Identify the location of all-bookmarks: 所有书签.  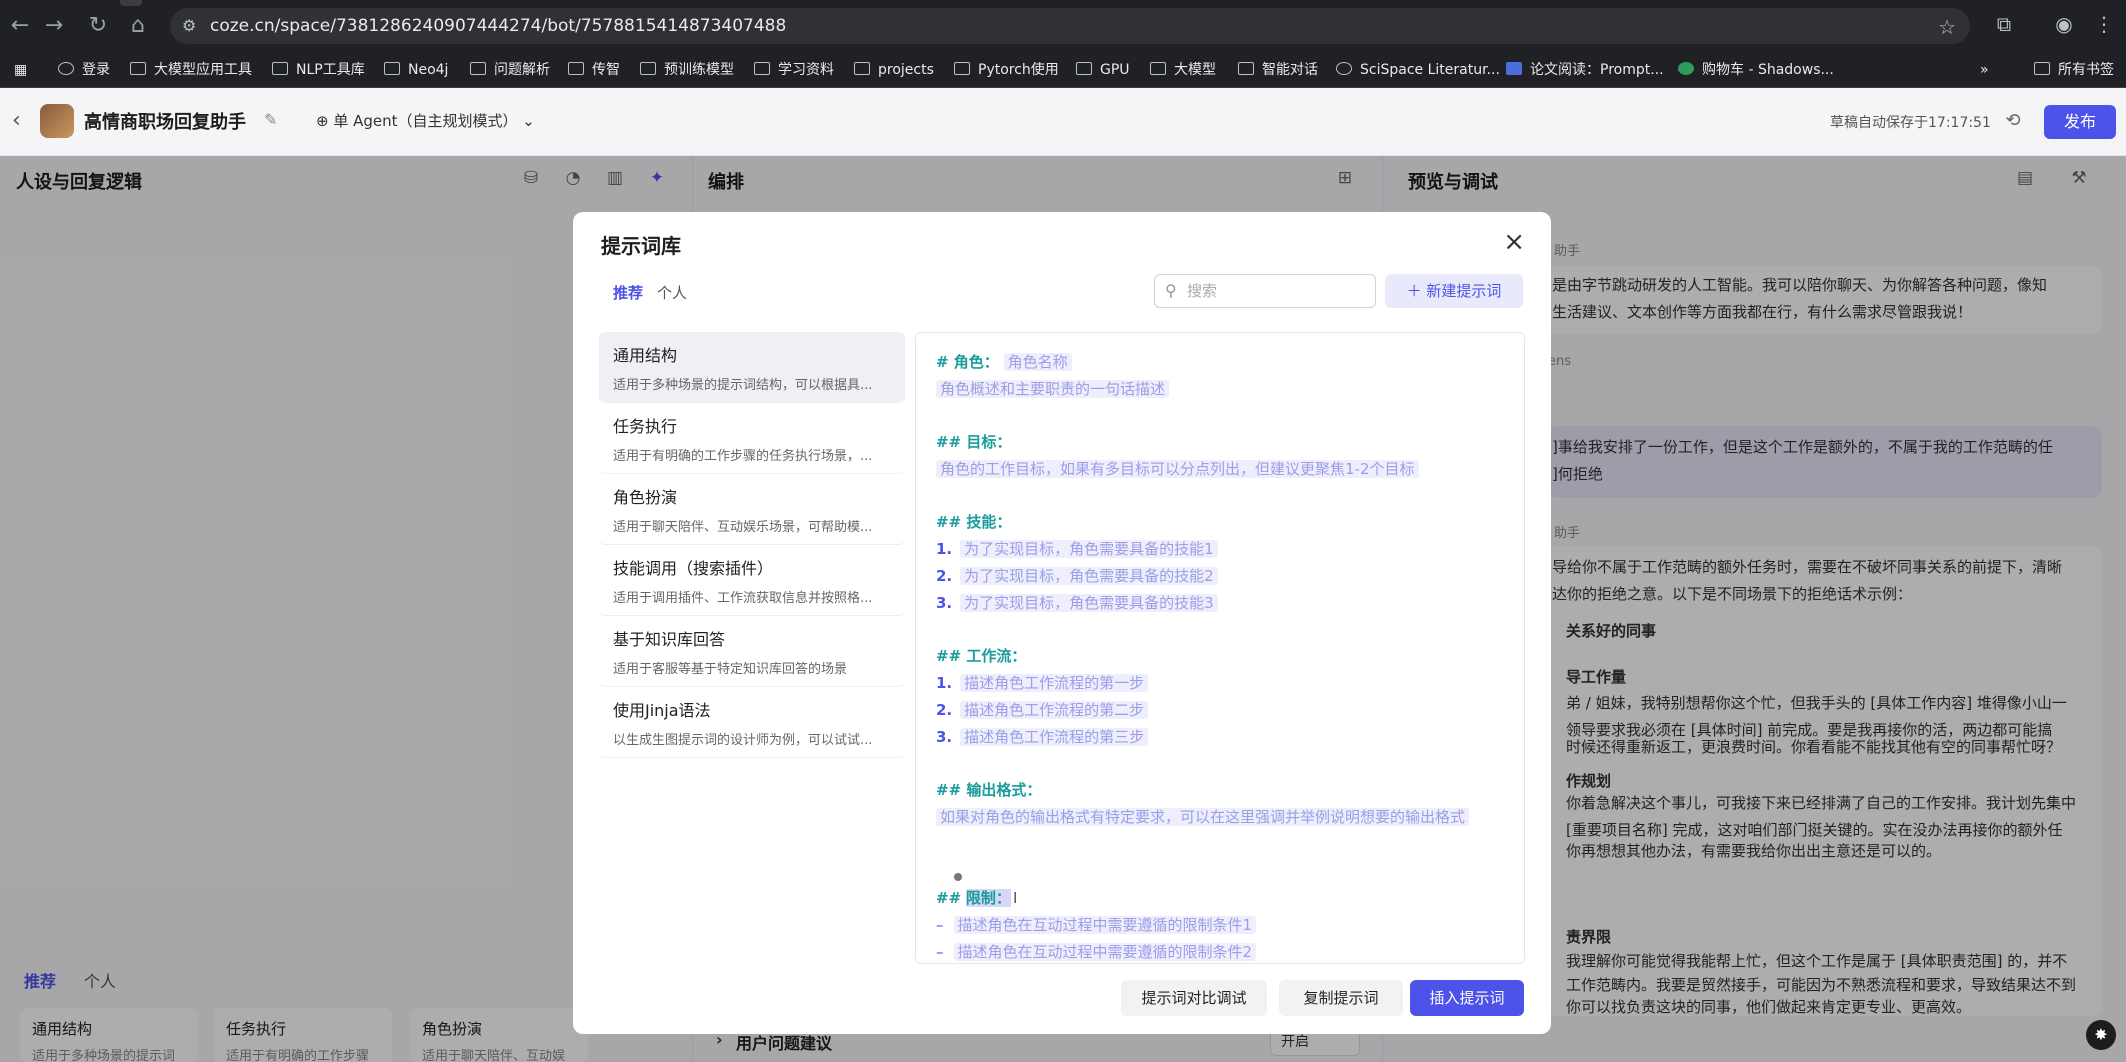
(2074, 70).